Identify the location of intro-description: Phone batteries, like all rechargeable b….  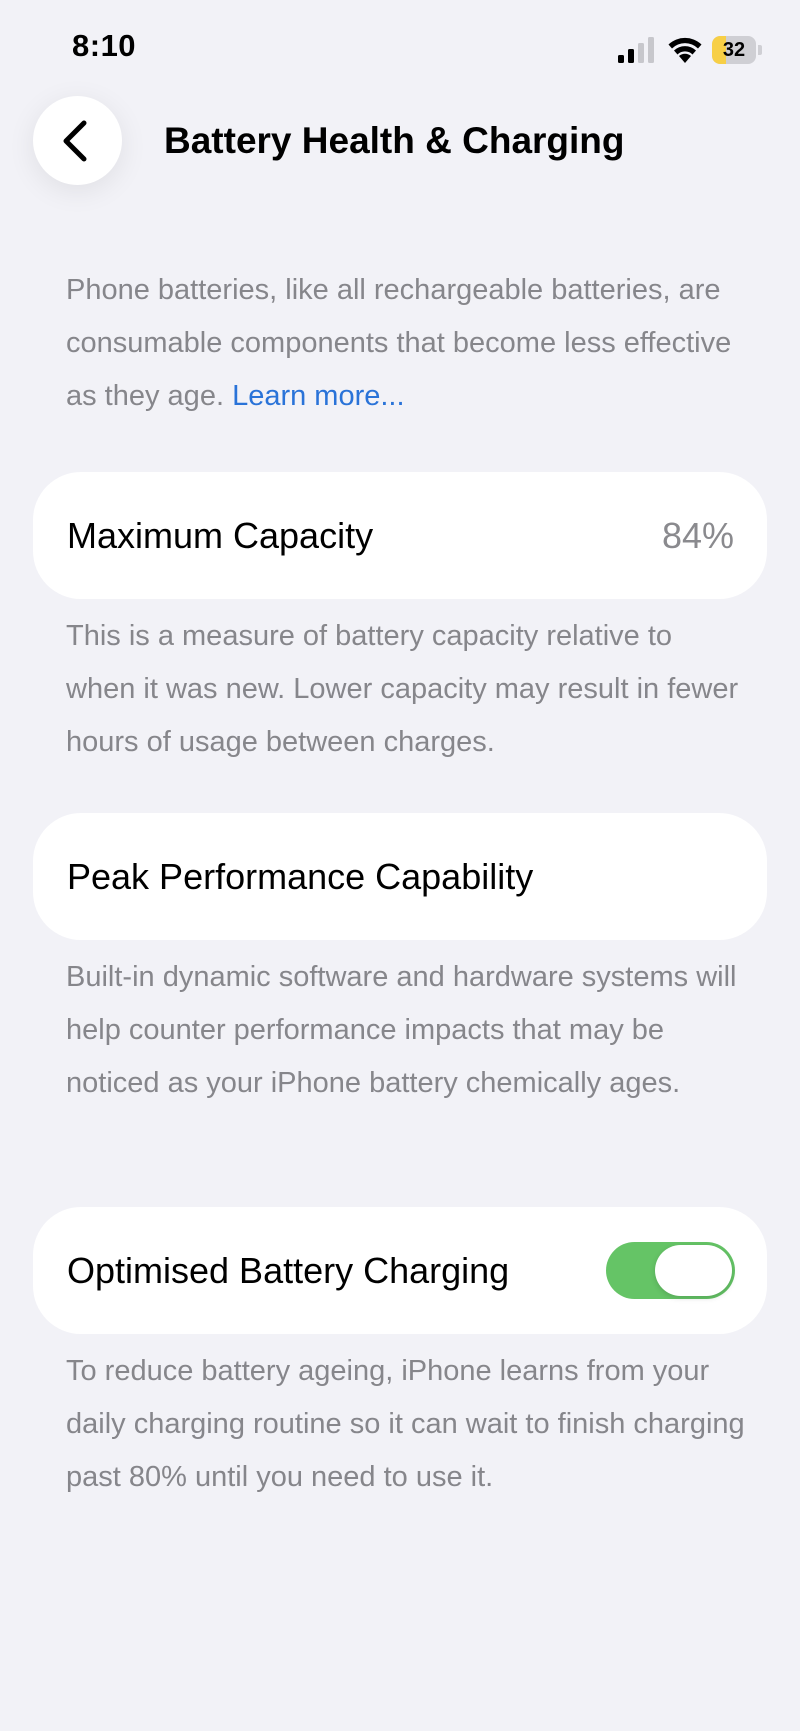
(406, 343).